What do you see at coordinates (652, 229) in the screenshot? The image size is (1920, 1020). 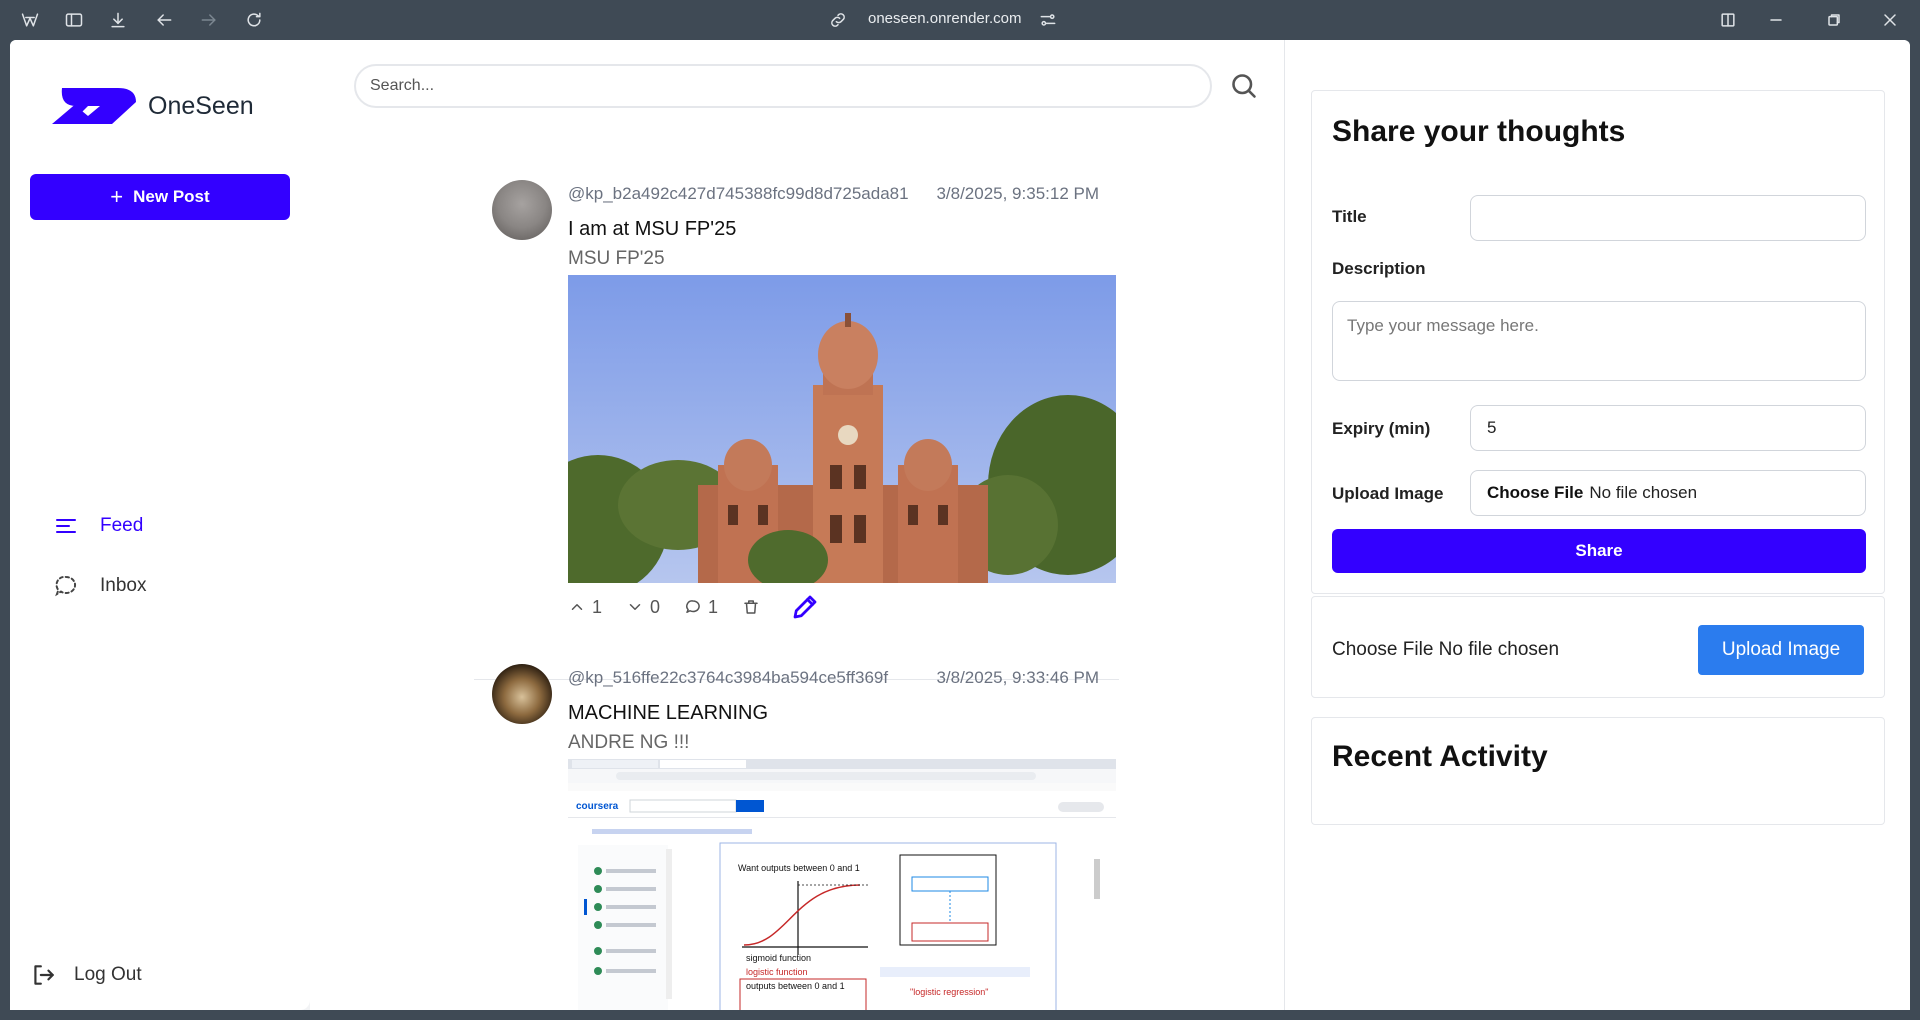 I see `post-title: I am at MSU FP'25` at bounding box center [652, 229].